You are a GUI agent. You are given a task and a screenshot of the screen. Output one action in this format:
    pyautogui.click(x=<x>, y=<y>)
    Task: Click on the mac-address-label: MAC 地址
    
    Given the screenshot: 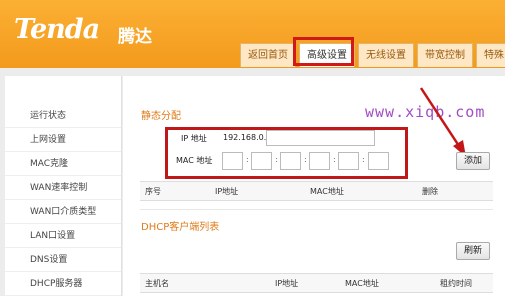 What is the action you would take?
    pyautogui.click(x=194, y=160)
    